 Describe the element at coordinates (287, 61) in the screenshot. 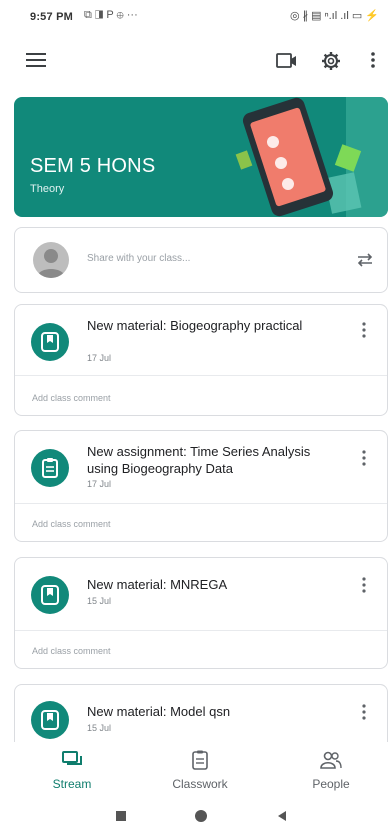

I see `video-icon` at that location.